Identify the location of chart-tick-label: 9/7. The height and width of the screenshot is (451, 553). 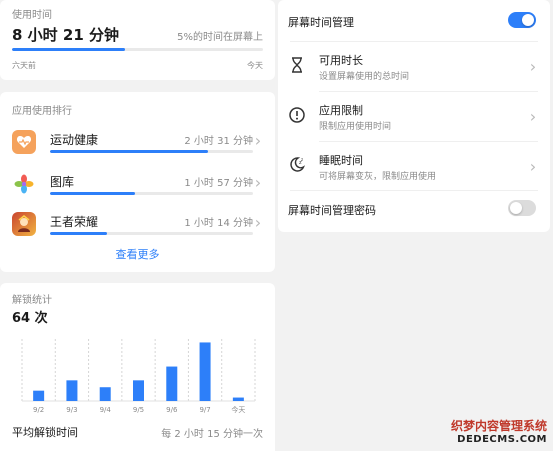
(204, 410).